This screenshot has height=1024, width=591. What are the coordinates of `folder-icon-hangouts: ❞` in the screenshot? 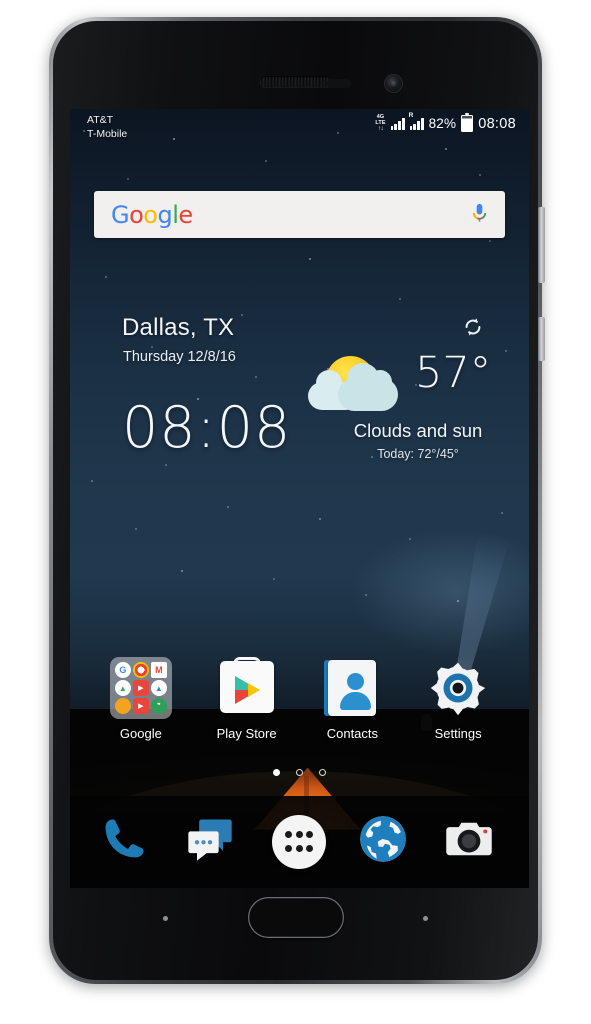 It's located at (158, 706).